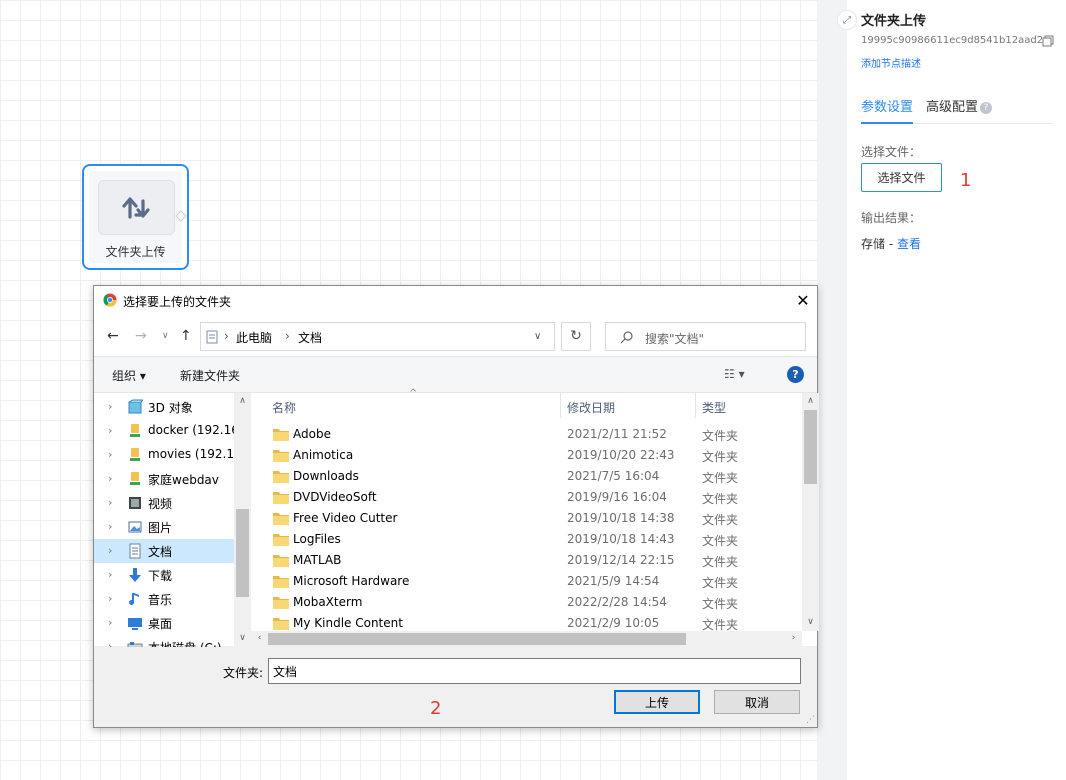 The image size is (1066, 780). I want to click on nav-item: › 3D 对象, so click(164, 407).